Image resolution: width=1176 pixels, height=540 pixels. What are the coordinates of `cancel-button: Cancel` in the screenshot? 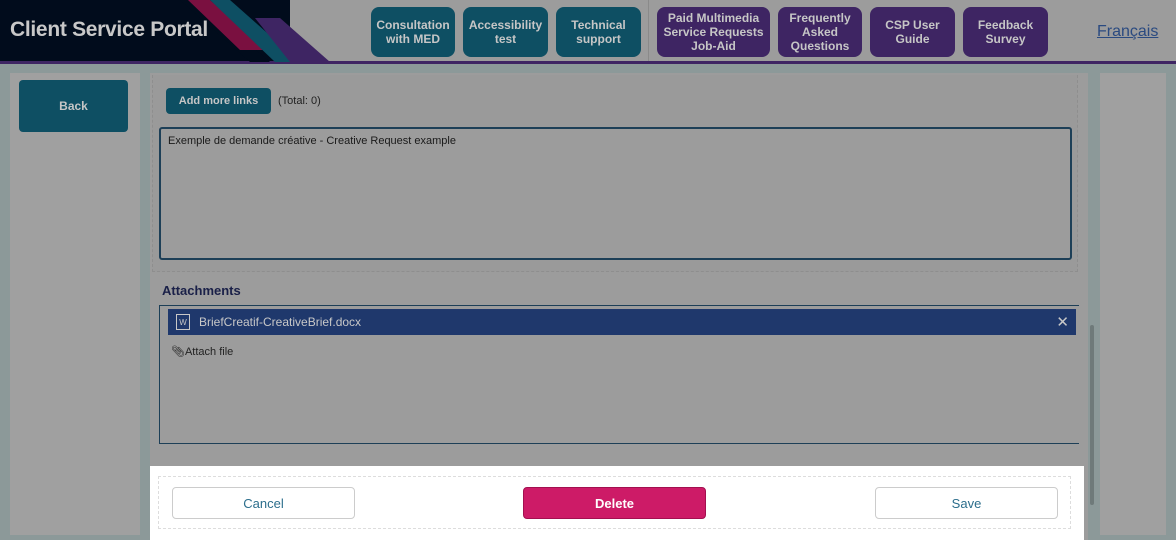 It's located at (263, 503).